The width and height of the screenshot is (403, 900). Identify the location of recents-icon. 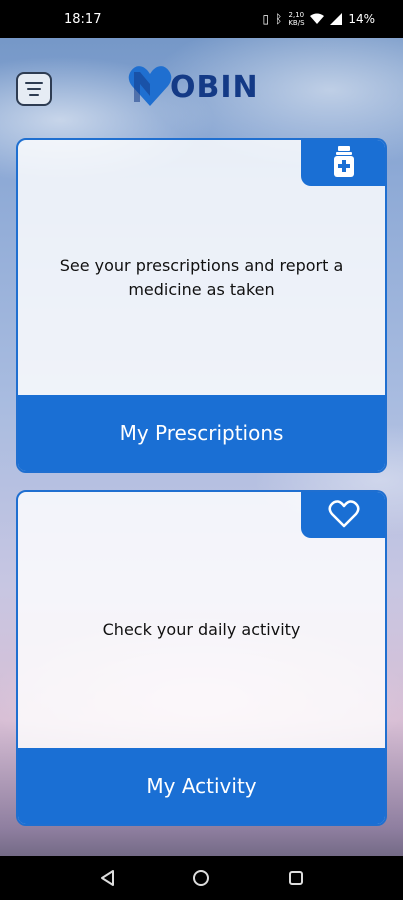
(295, 878).